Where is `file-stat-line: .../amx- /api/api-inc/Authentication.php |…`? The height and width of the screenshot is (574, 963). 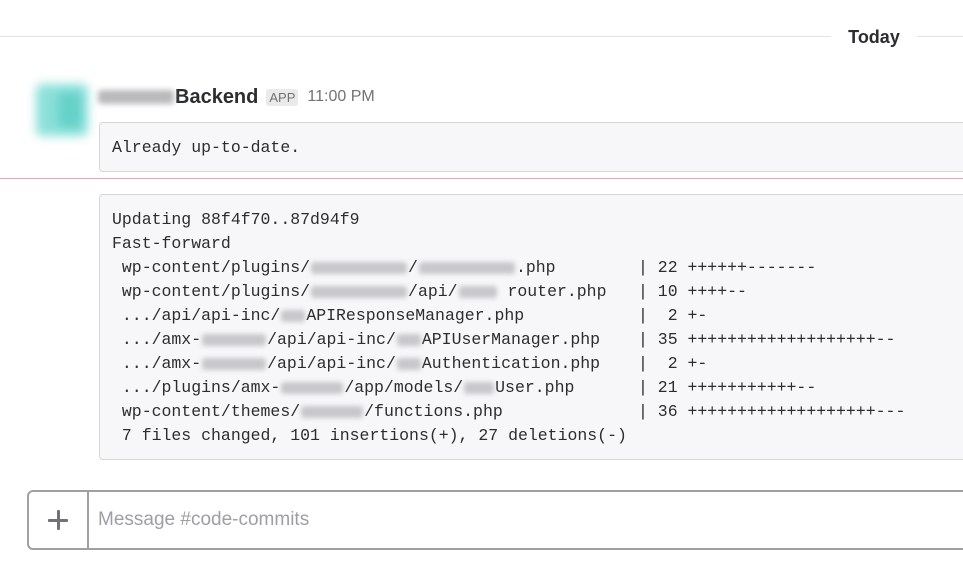
file-stat-line: .../amx- /api/api-inc/Authentication.php |… is located at coordinates (537, 364).